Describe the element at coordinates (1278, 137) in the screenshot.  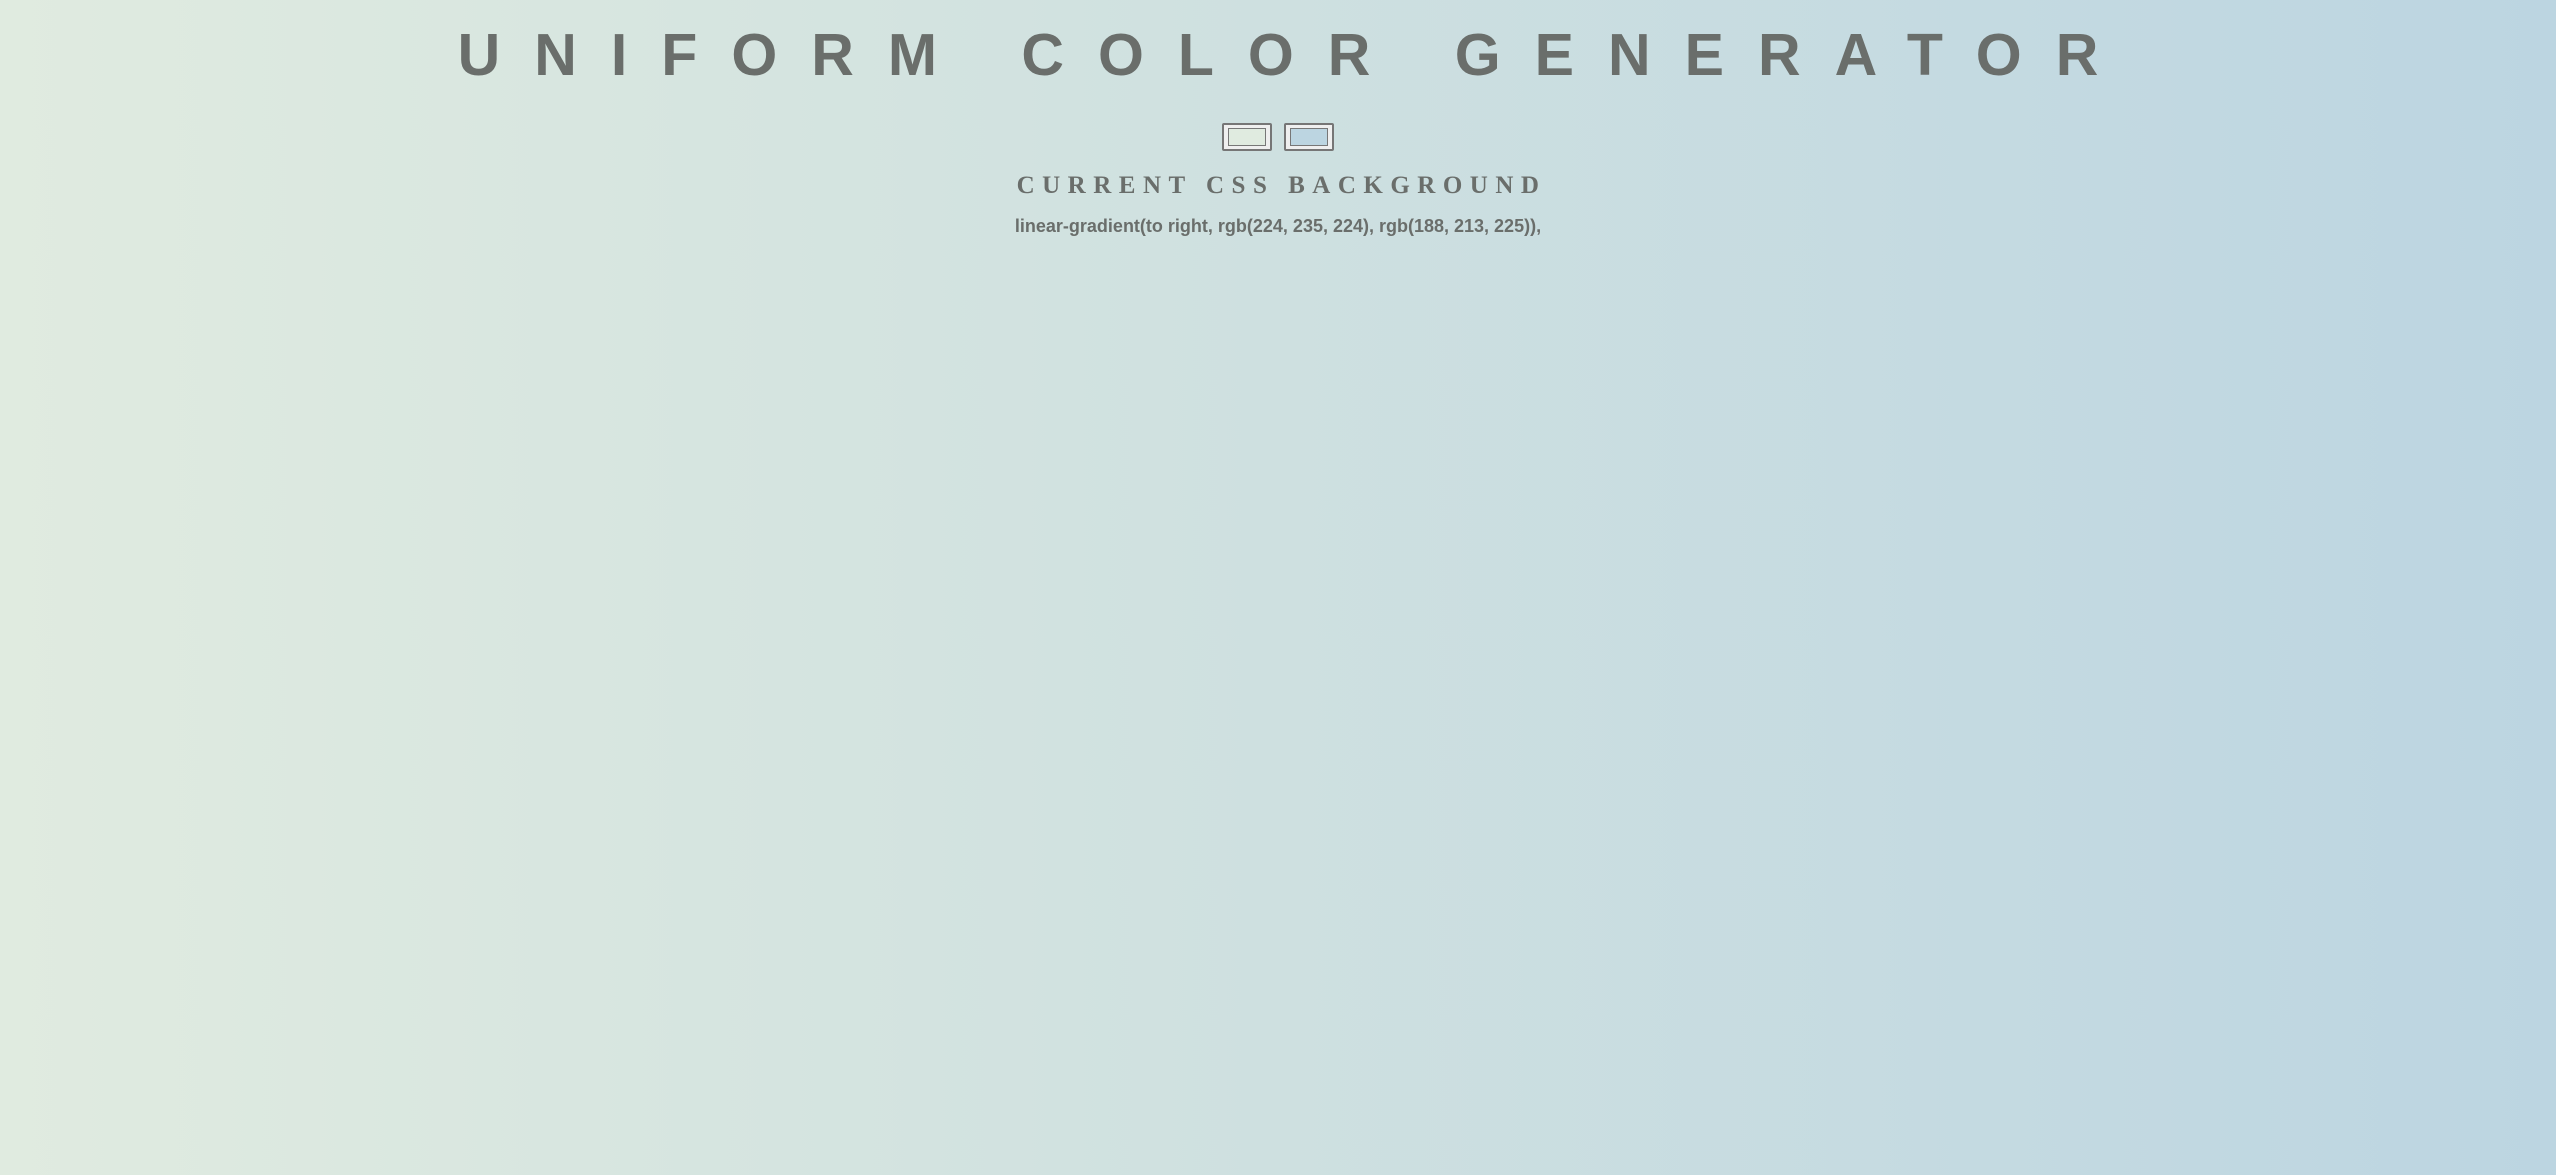
I see `color-pickers` at that location.